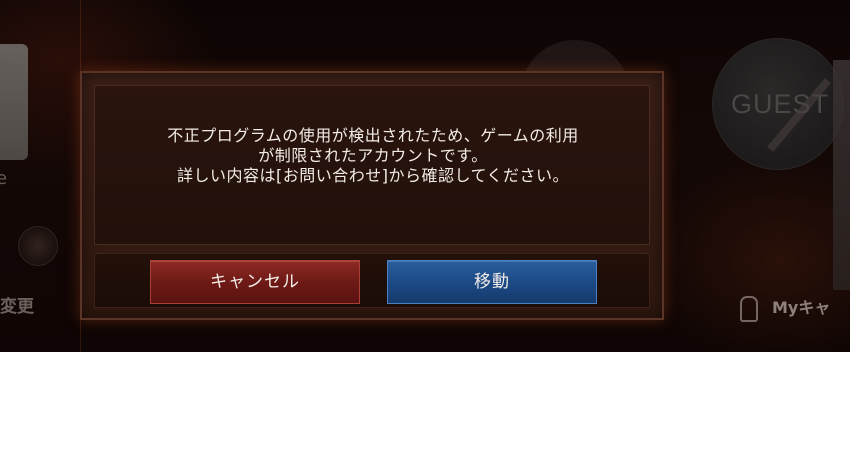  What do you see at coordinates (38, 246) in the screenshot?
I see `emblem-icon` at bounding box center [38, 246].